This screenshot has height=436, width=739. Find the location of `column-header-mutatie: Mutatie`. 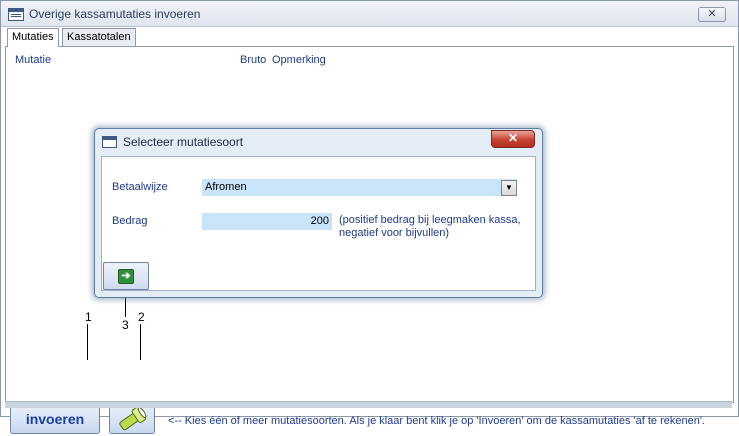

column-header-mutatie: Mutatie is located at coordinates (33, 60).